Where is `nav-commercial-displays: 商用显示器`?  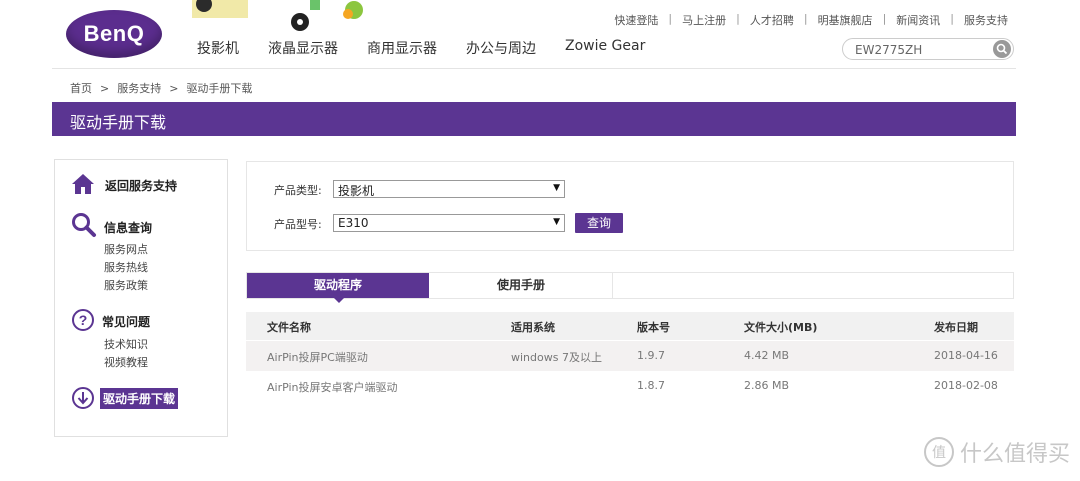 nav-commercial-displays: 商用显示器 is located at coordinates (402, 48).